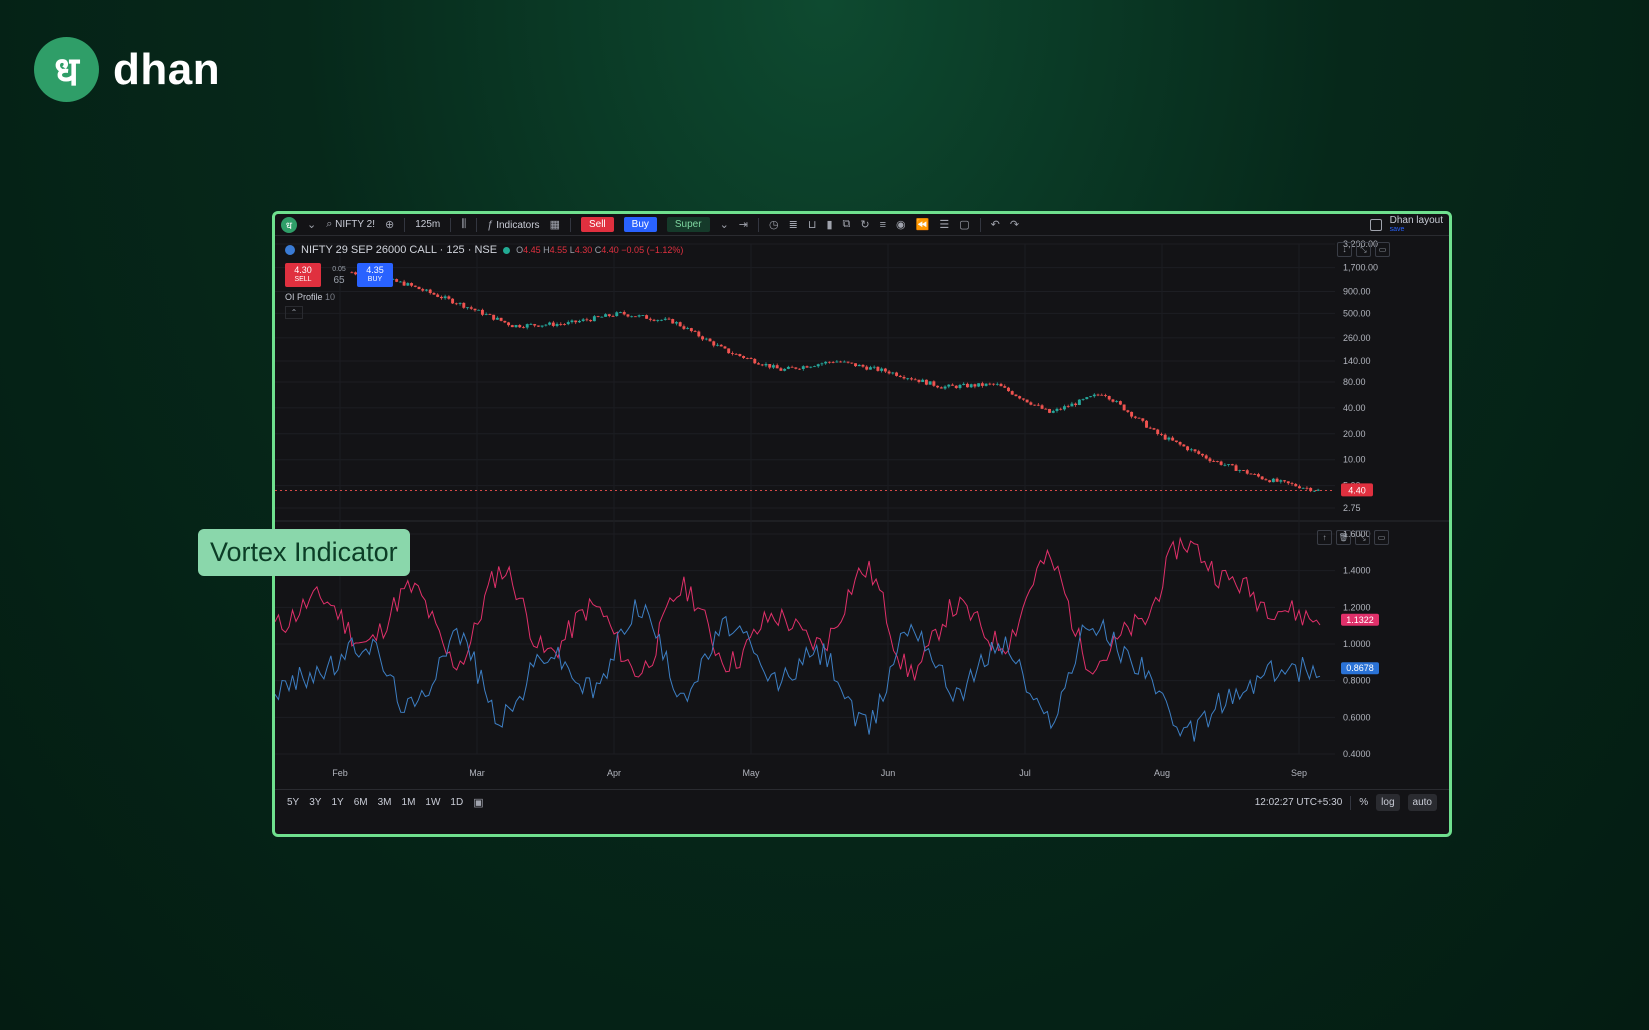  I want to click on range-3m-button: 3M, so click(385, 802).